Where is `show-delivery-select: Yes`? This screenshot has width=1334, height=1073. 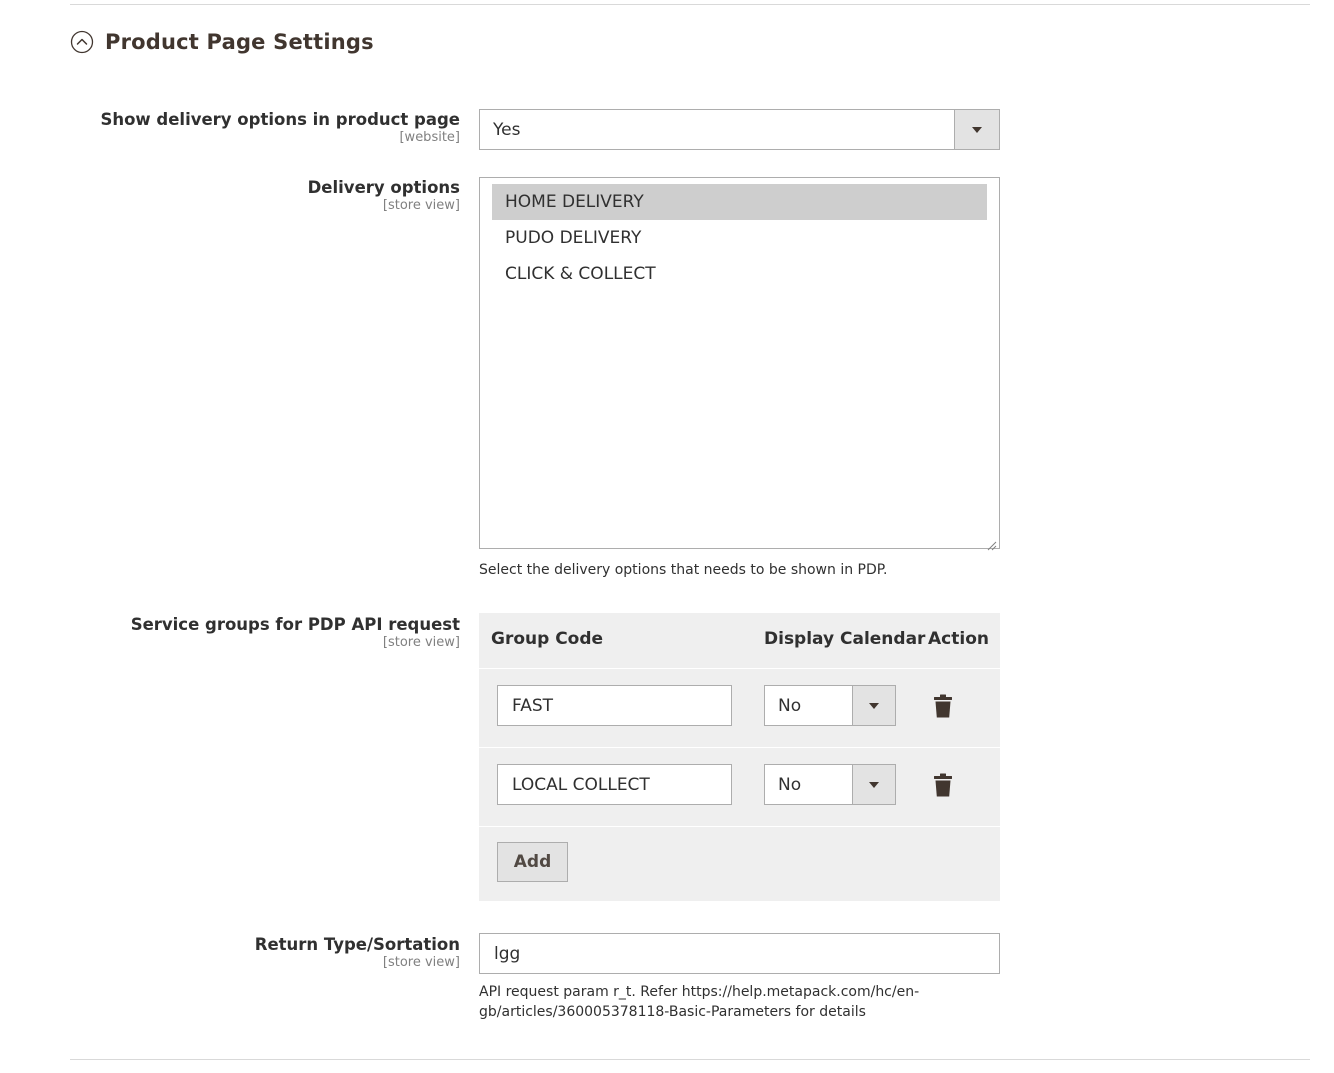
show-delivery-select: Yes is located at coordinates (739, 129).